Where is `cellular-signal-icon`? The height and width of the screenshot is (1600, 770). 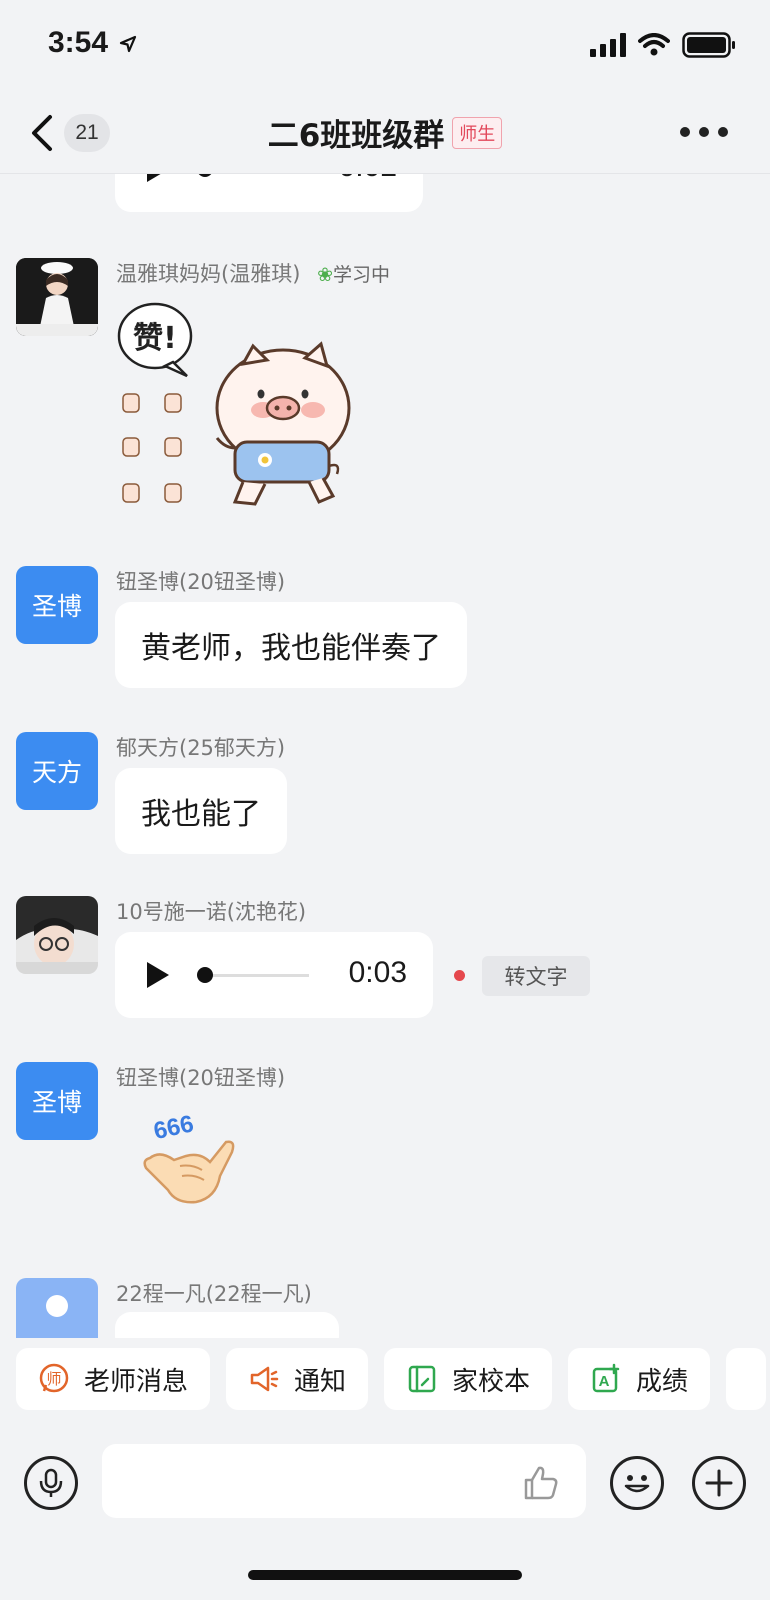
cellular-signal-icon is located at coordinates (608, 45).